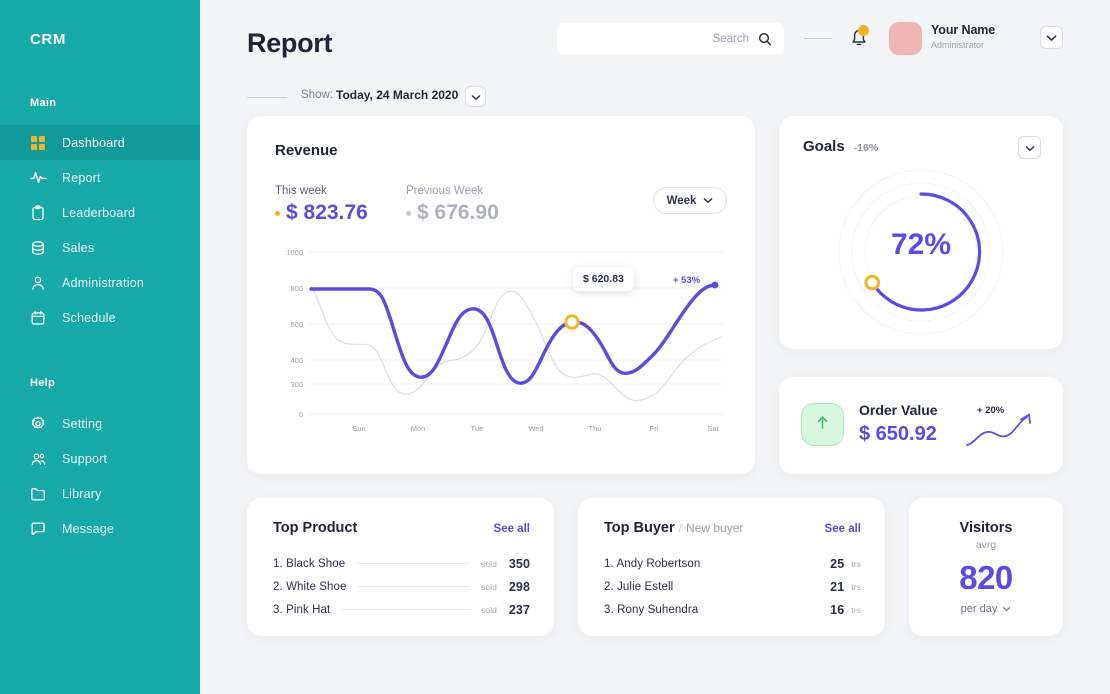 This screenshot has height=694, width=1110. What do you see at coordinates (458, 212) in the screenshot?
I see `stat-value: $ 676.90` at bounding box center [458, 212].